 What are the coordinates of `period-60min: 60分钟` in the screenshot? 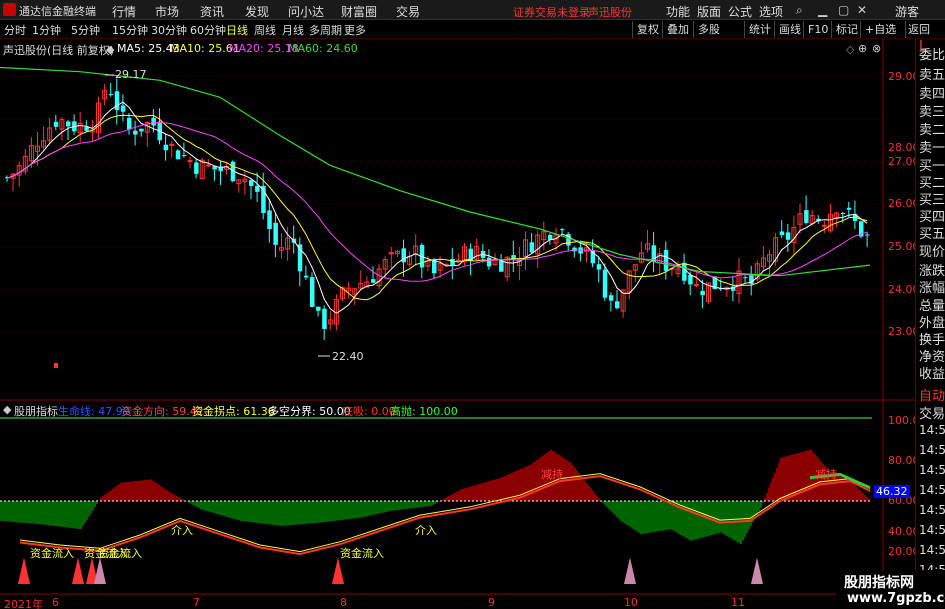 It's located at (208, 30).